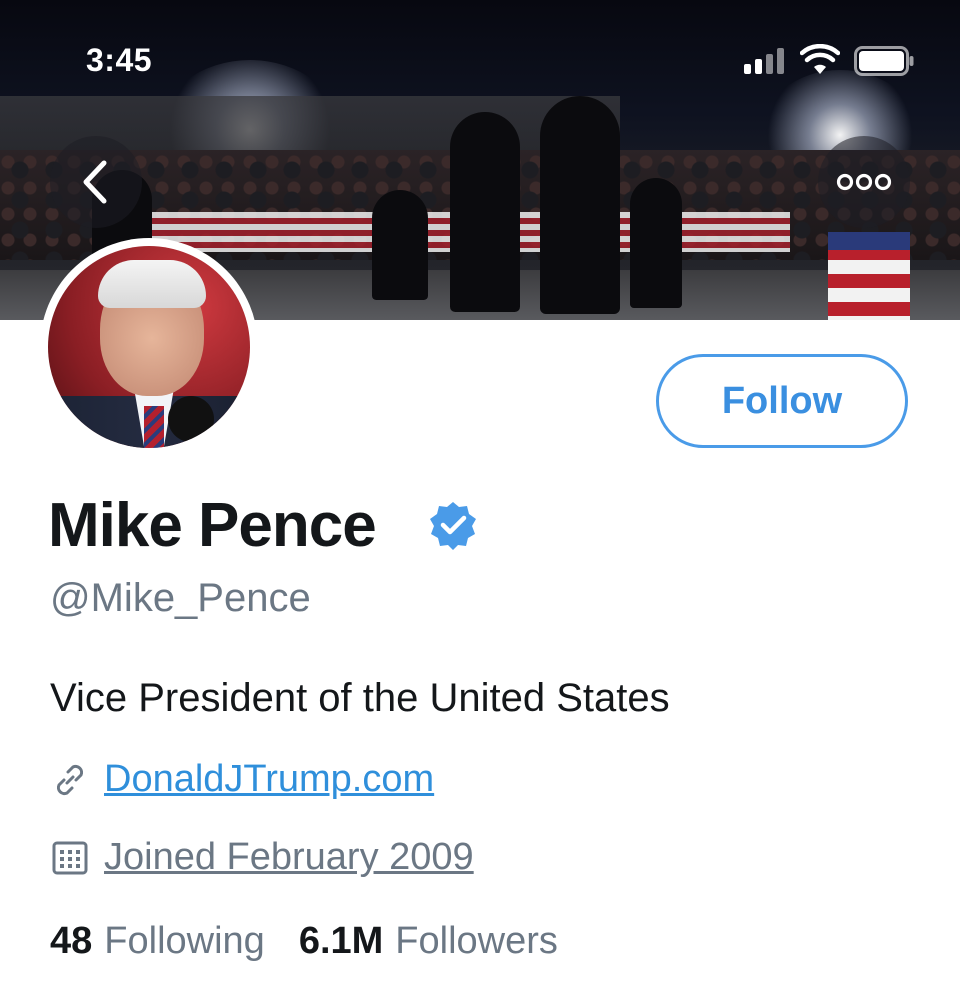  Describe the element at coordinates (341, 941) in the screenshot. I see `followers-count: 6.1M` at that location.